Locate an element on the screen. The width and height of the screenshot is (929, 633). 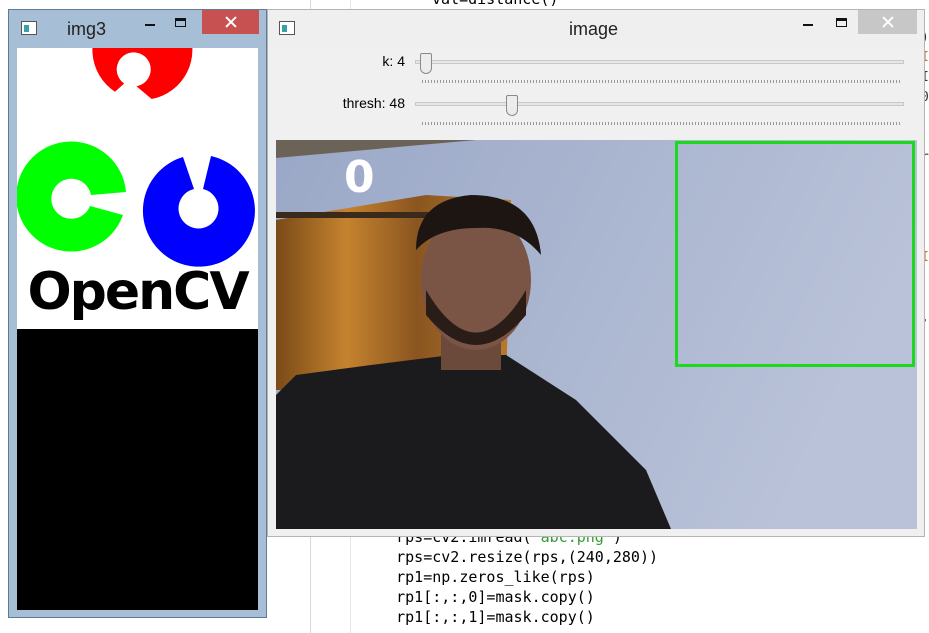
code-line-fragment: val=distance() is located at coordinates (495, 4).